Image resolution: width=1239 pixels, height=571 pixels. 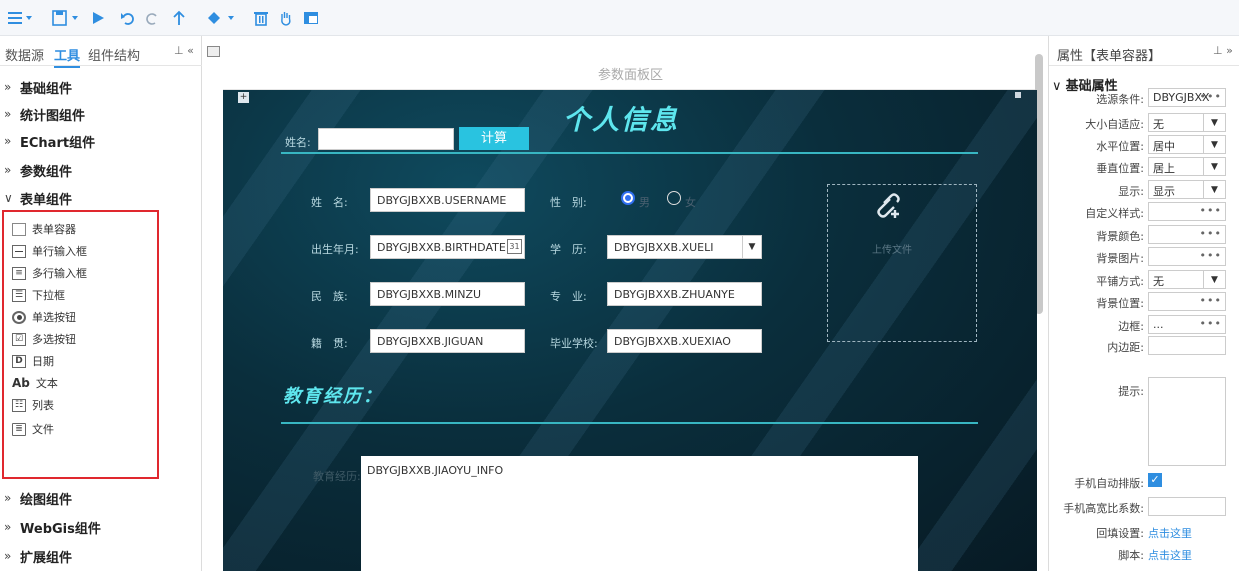 I want to click on property-input: DBYGJBXX •••, so click(x=1187, y=97).